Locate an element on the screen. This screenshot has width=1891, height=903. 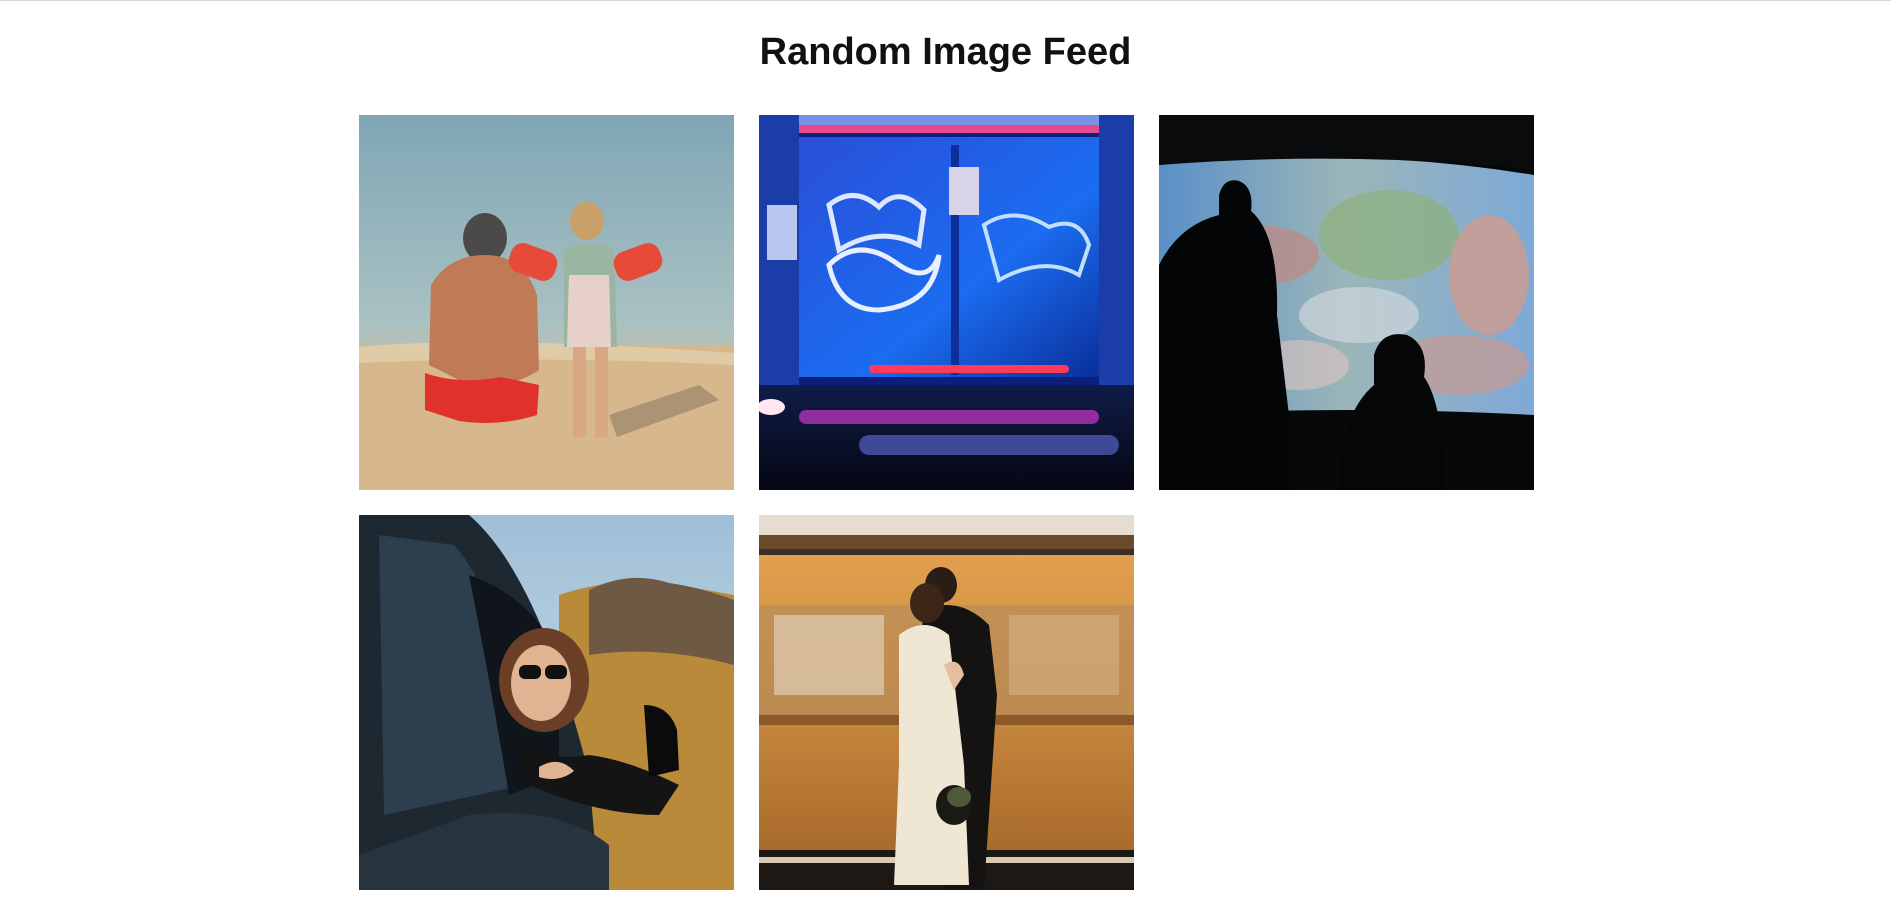
feed-image-car-window is located at coordinates (546, 702).